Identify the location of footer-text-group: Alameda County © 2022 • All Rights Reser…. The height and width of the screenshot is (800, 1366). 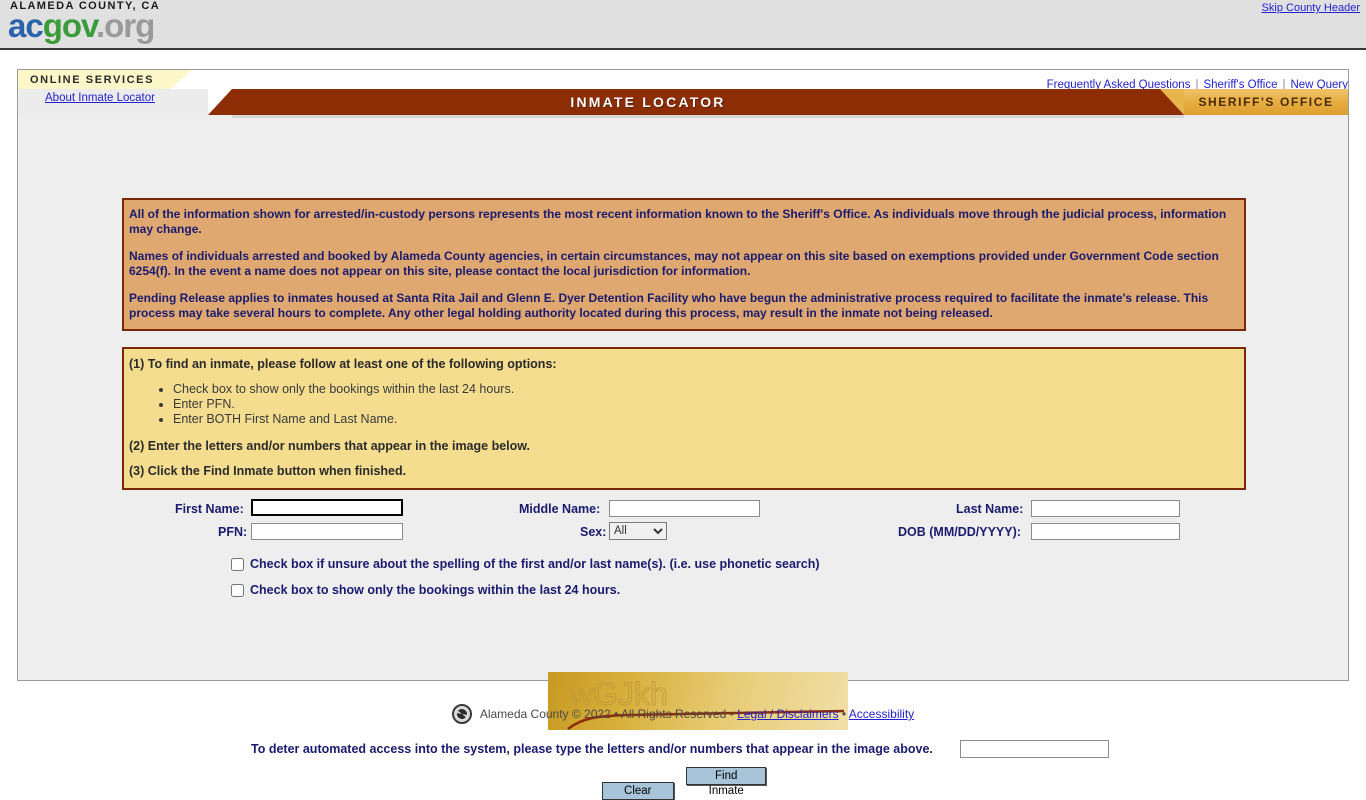
(697, 714).